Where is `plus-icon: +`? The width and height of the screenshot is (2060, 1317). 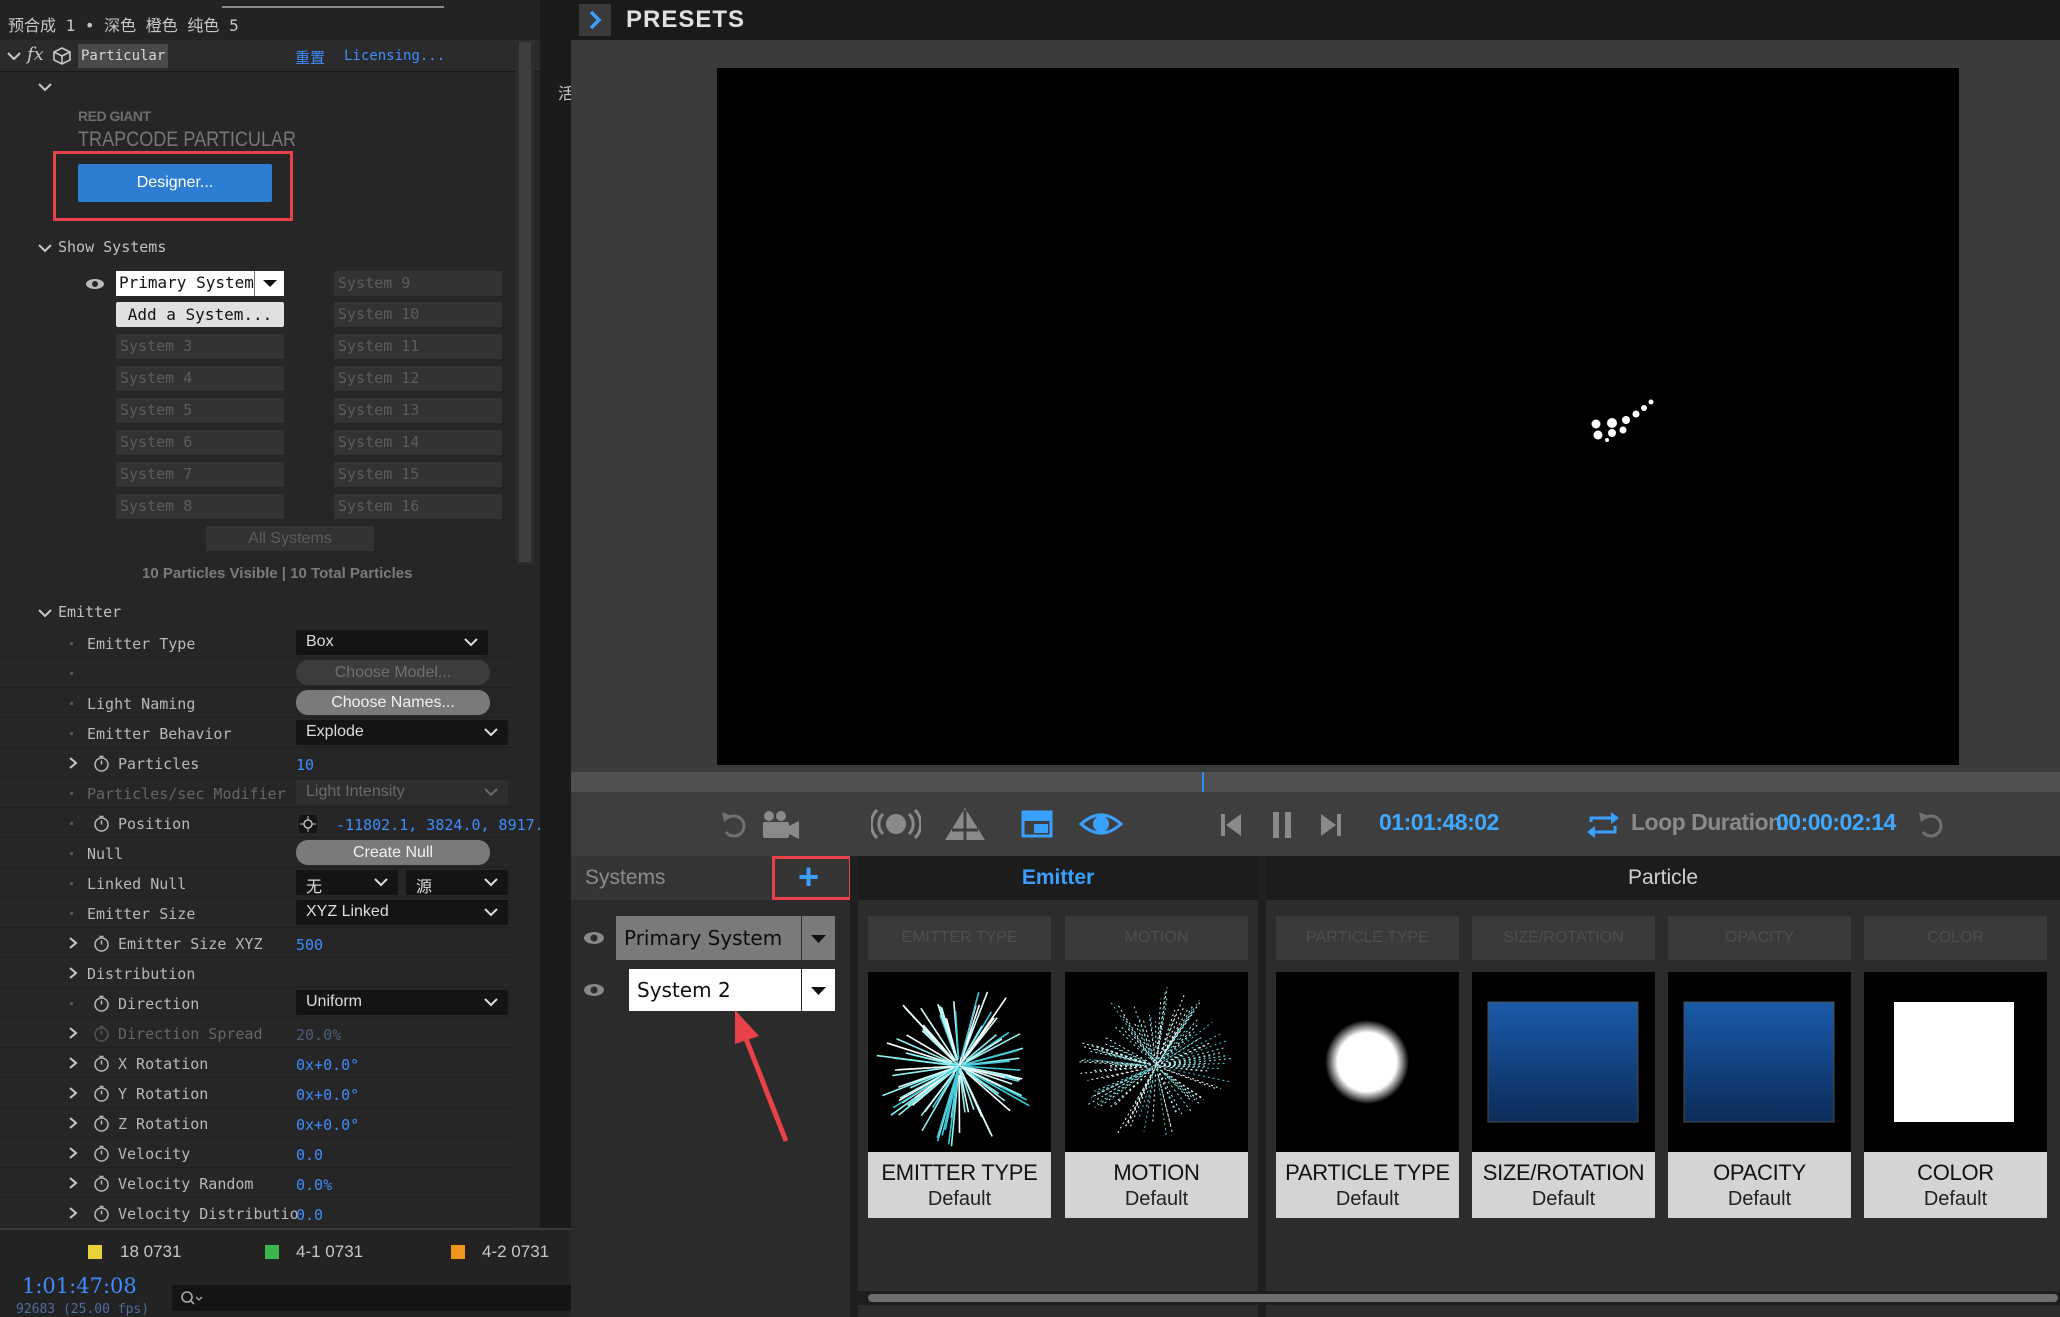 plus-icon: + is located at coordinates (808, 877).